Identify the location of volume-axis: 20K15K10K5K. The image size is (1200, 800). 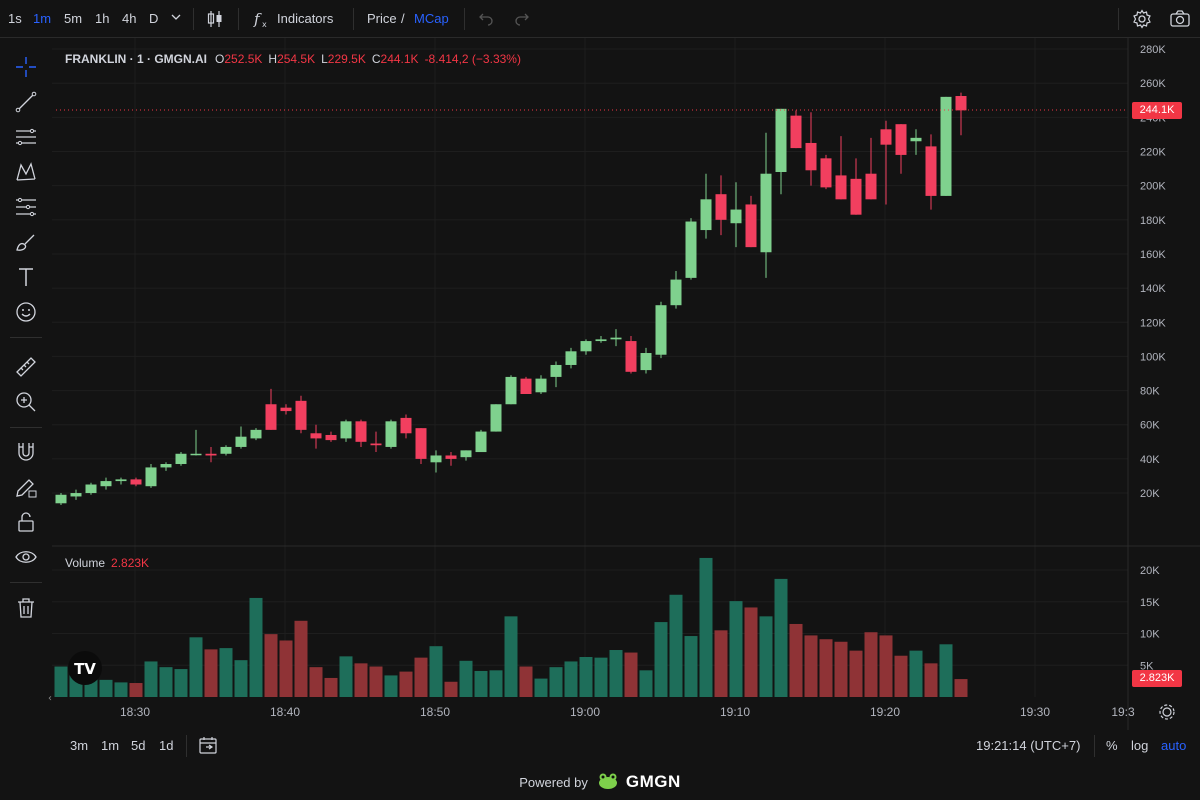
(1150, 618).